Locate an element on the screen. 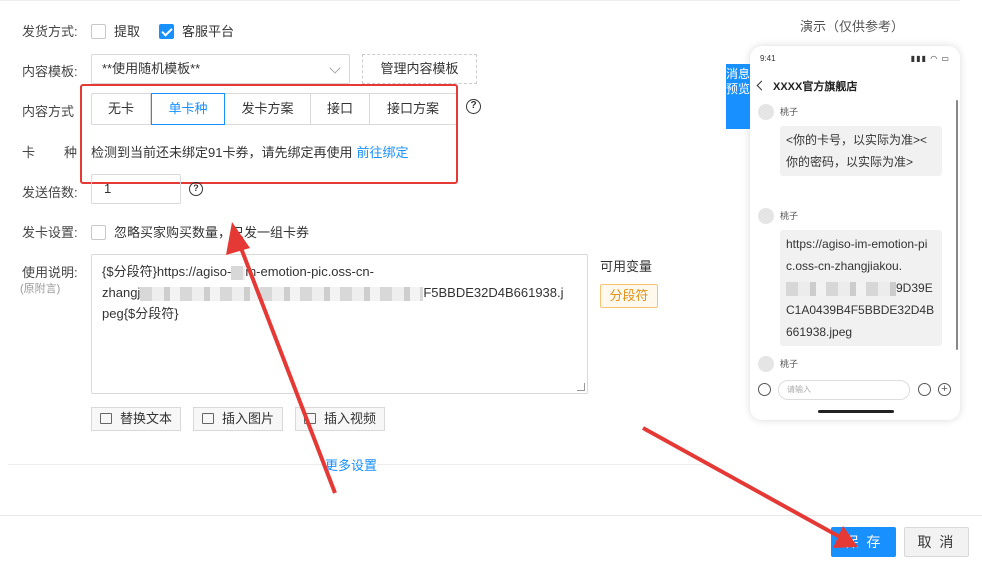 Image resolution: width=982 pixels, height=563 pixels. manage-template-button: 管理内容模板 is located at coordinates (419, 69).